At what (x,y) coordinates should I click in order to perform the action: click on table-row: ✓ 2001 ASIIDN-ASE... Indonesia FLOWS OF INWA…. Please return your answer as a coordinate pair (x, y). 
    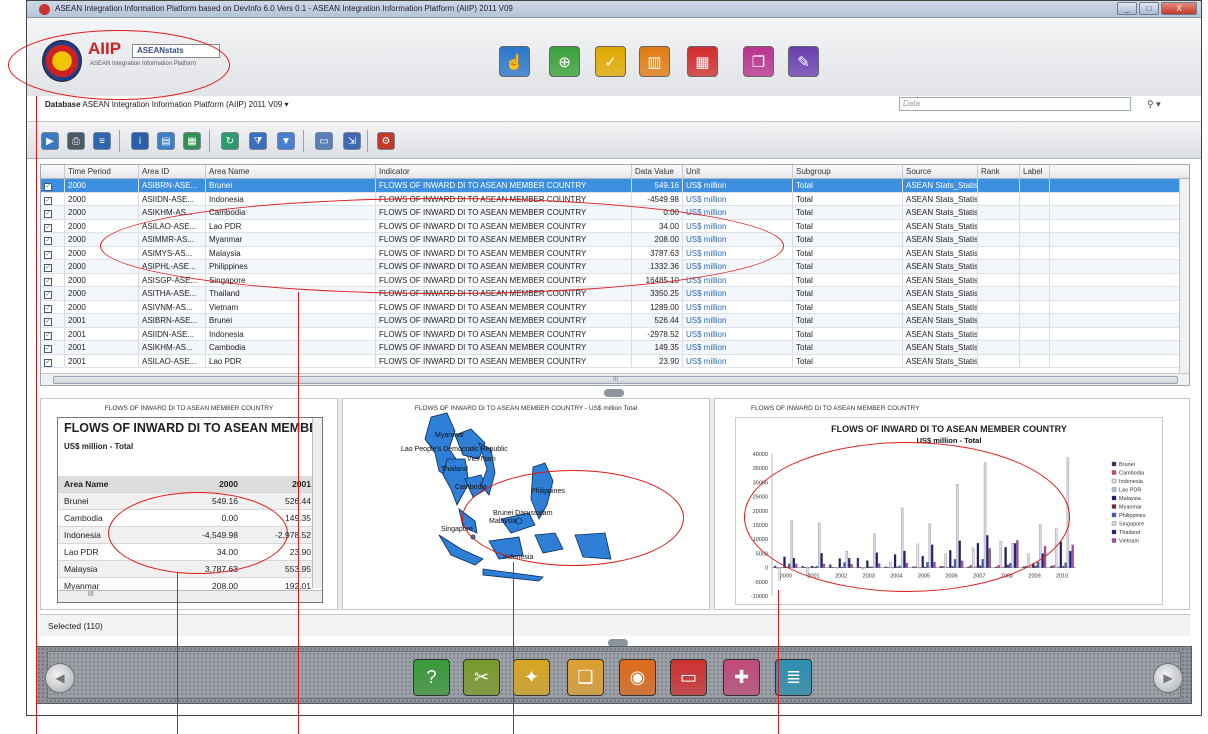
    Looking at the image, I should click on (615, 334).